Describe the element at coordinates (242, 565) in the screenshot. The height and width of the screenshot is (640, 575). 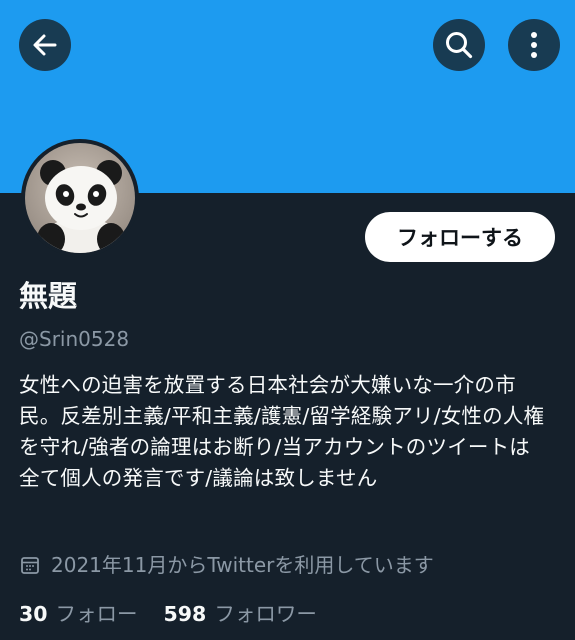
I see `joined-text: 2021年11月からTwitterを利用しています` at that location.